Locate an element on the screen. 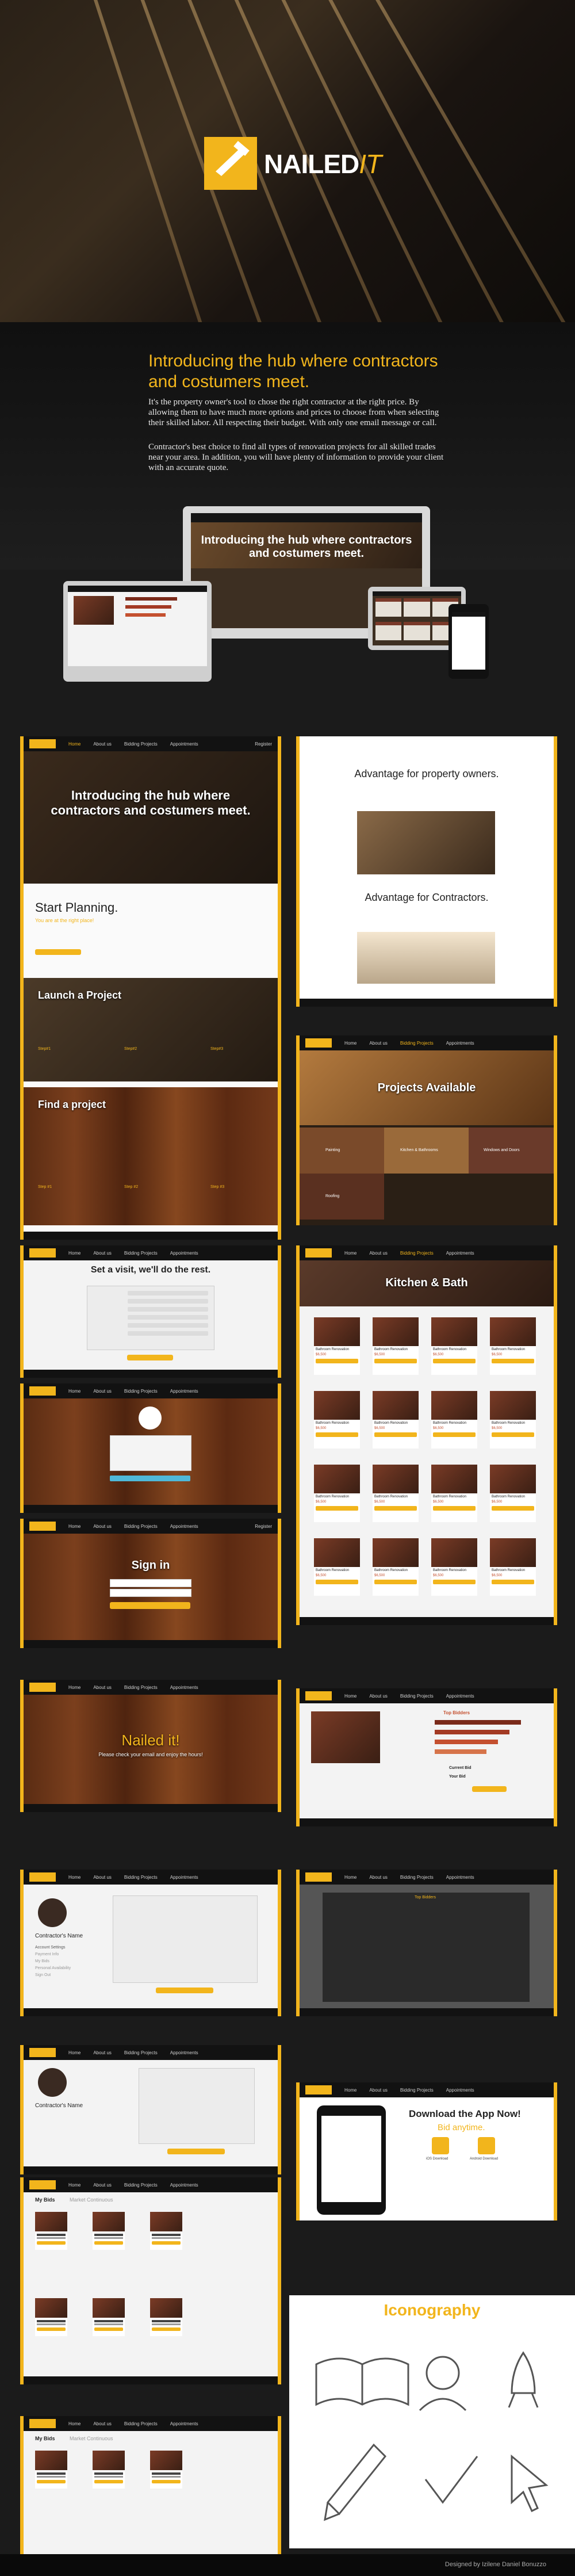  menu-availability: Personal Availability is located at coordinates (53, 1968).